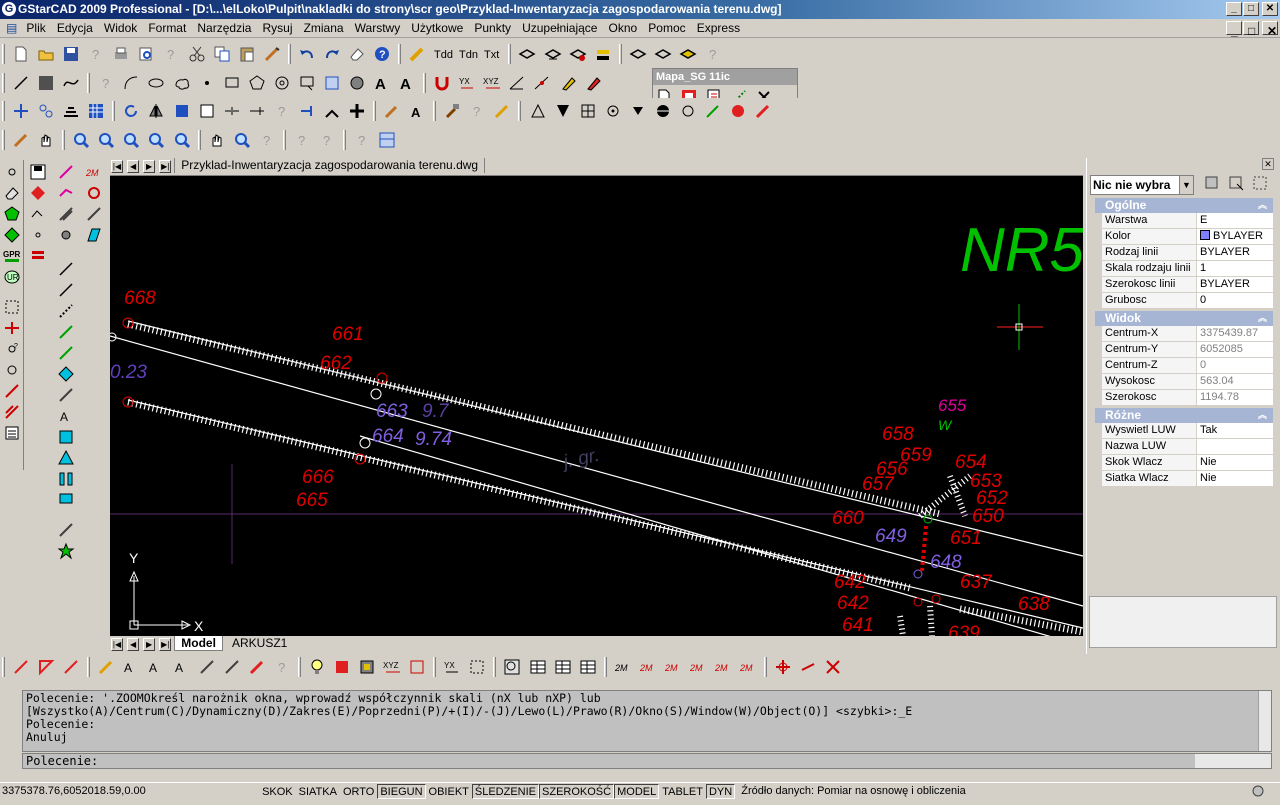 The height and width of the screenshot is (805, 1280). I want to click on floating-toolbar-title: Mapa_SG 11ic, so click(725, 77).